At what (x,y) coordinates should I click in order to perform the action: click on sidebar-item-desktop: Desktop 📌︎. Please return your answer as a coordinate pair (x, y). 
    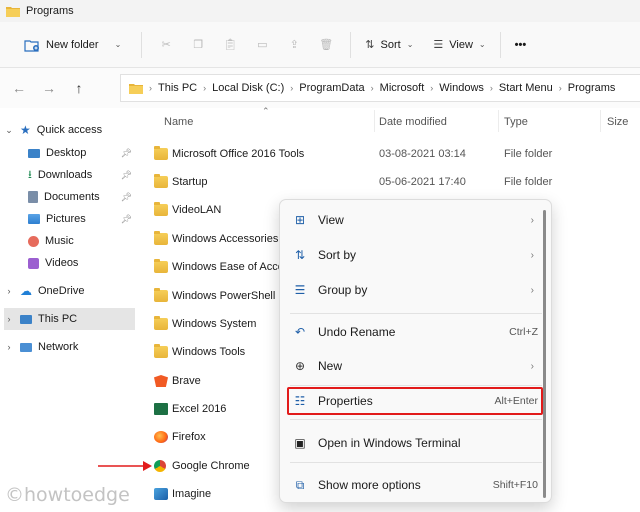
    Looking at the image, I should click on (82, 153).